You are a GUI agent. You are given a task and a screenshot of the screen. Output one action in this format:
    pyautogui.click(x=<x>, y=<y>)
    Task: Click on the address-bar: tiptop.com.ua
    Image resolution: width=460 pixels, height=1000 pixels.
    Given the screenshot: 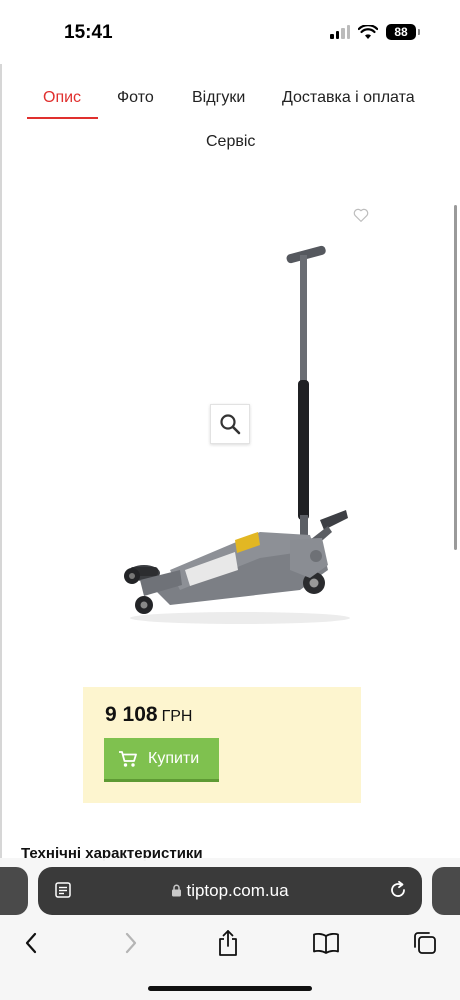 What is the action you would take?
    pyautogui.click(x=230, y=891)
    